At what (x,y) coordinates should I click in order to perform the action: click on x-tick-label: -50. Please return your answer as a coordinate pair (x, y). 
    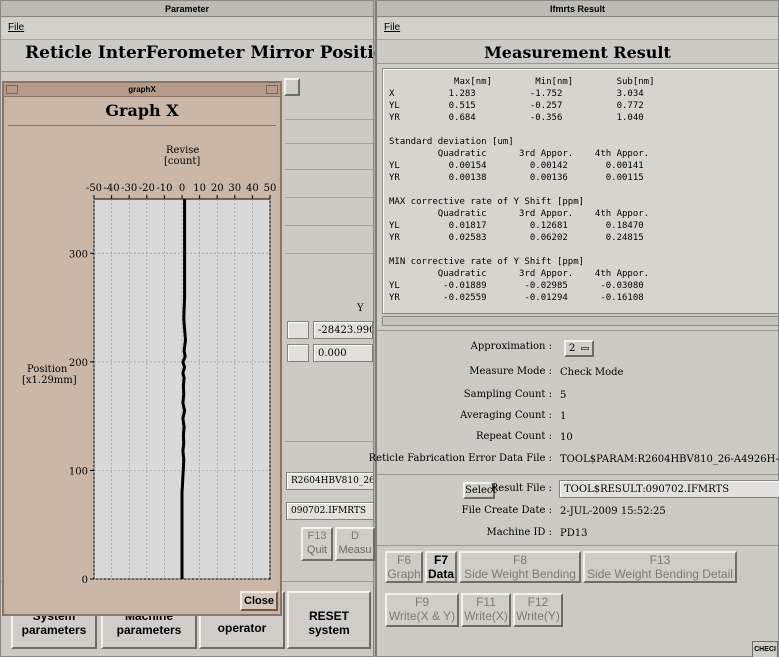
    Looking at the image, I should click on (94, 188).